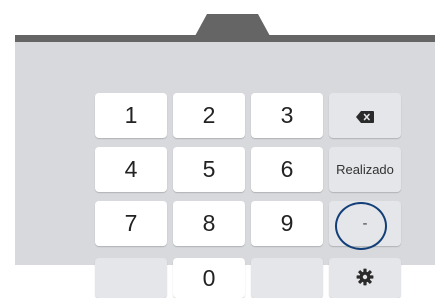 Image resolution: width=435 pixels, height=298 pixels. I want to click on blank-key-left, so click(131, 278).